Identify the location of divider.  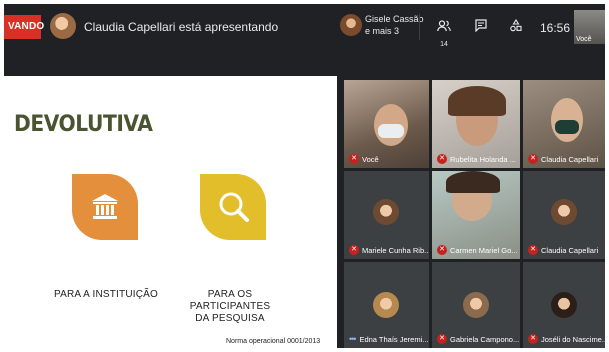
(419, 27).